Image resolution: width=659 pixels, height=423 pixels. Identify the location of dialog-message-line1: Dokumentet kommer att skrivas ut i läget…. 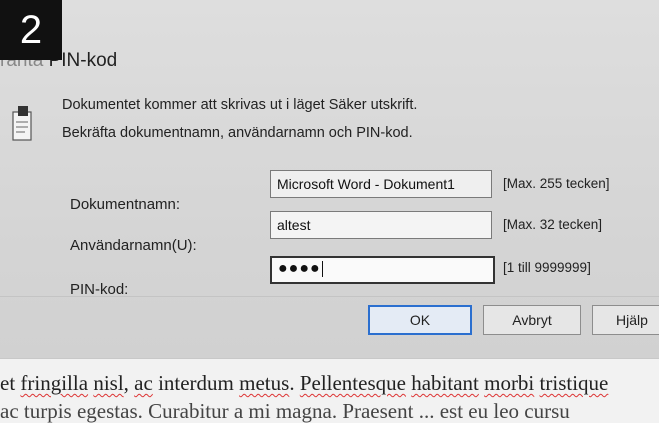
(240, 105).